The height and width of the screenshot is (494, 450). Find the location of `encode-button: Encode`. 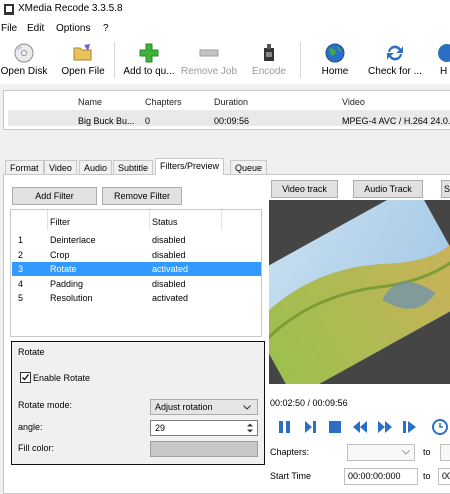

encode-button: Encode is located at coordinates (269, 60).